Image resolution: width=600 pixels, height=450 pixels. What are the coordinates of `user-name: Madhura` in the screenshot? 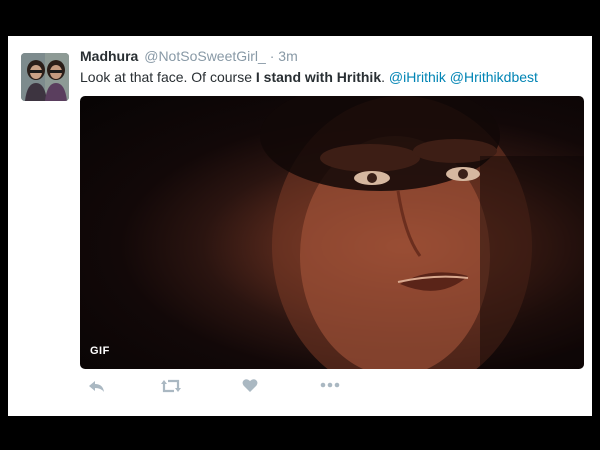 It's located at (109, 56).